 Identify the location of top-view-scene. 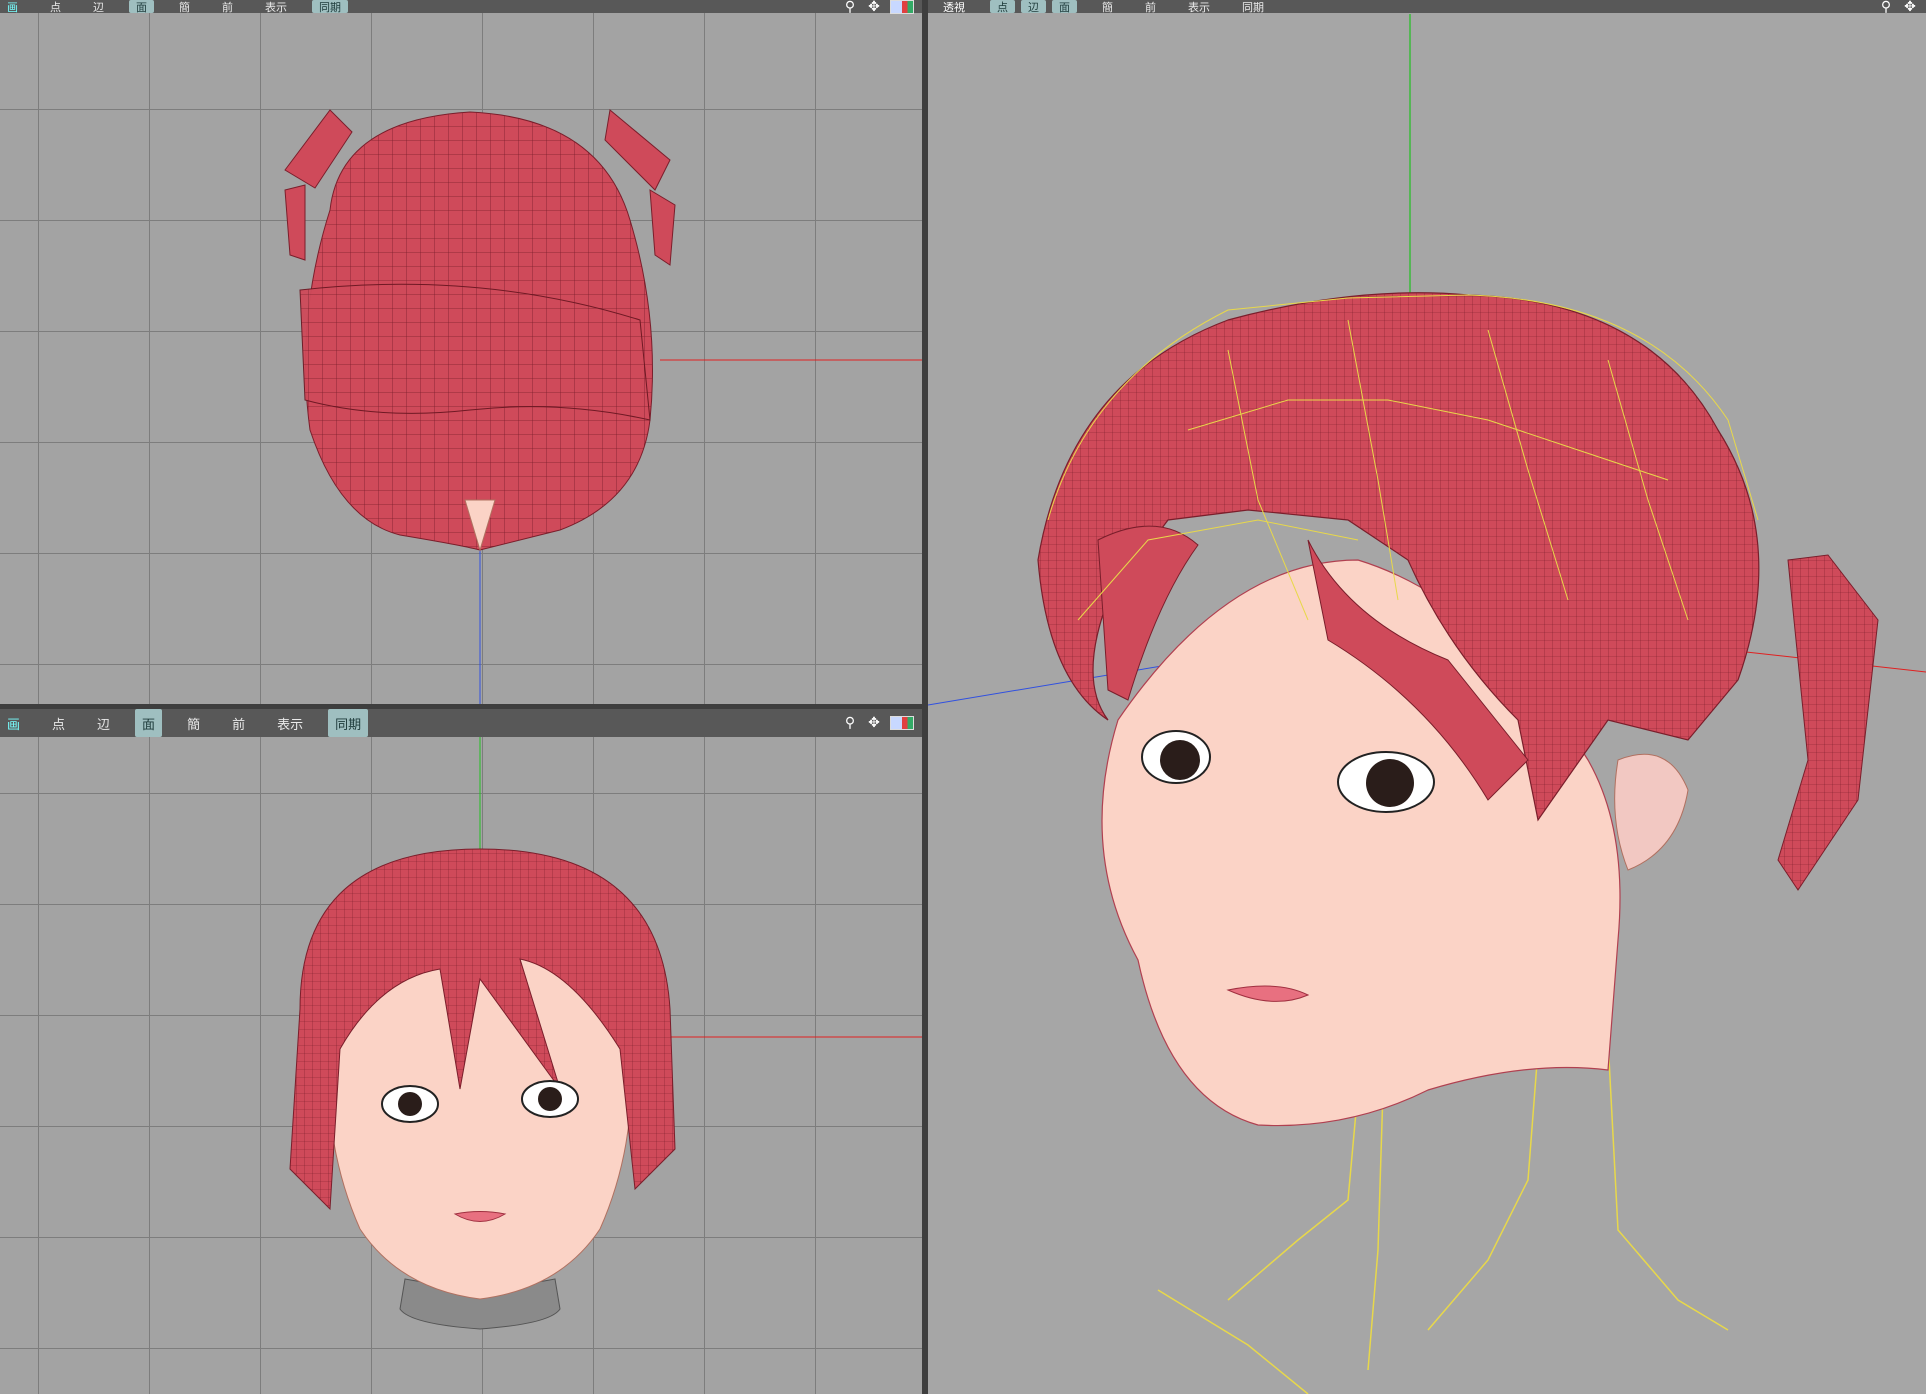
(603, 406).